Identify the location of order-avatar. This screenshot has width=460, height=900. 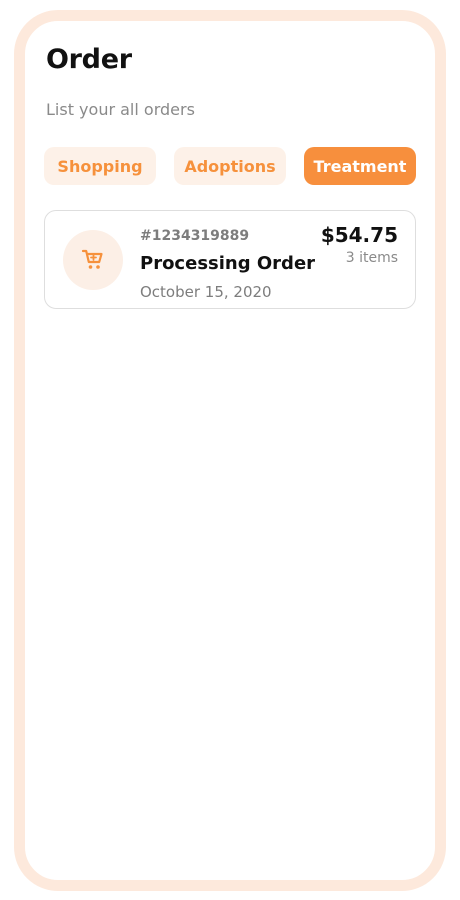
(93, 260).